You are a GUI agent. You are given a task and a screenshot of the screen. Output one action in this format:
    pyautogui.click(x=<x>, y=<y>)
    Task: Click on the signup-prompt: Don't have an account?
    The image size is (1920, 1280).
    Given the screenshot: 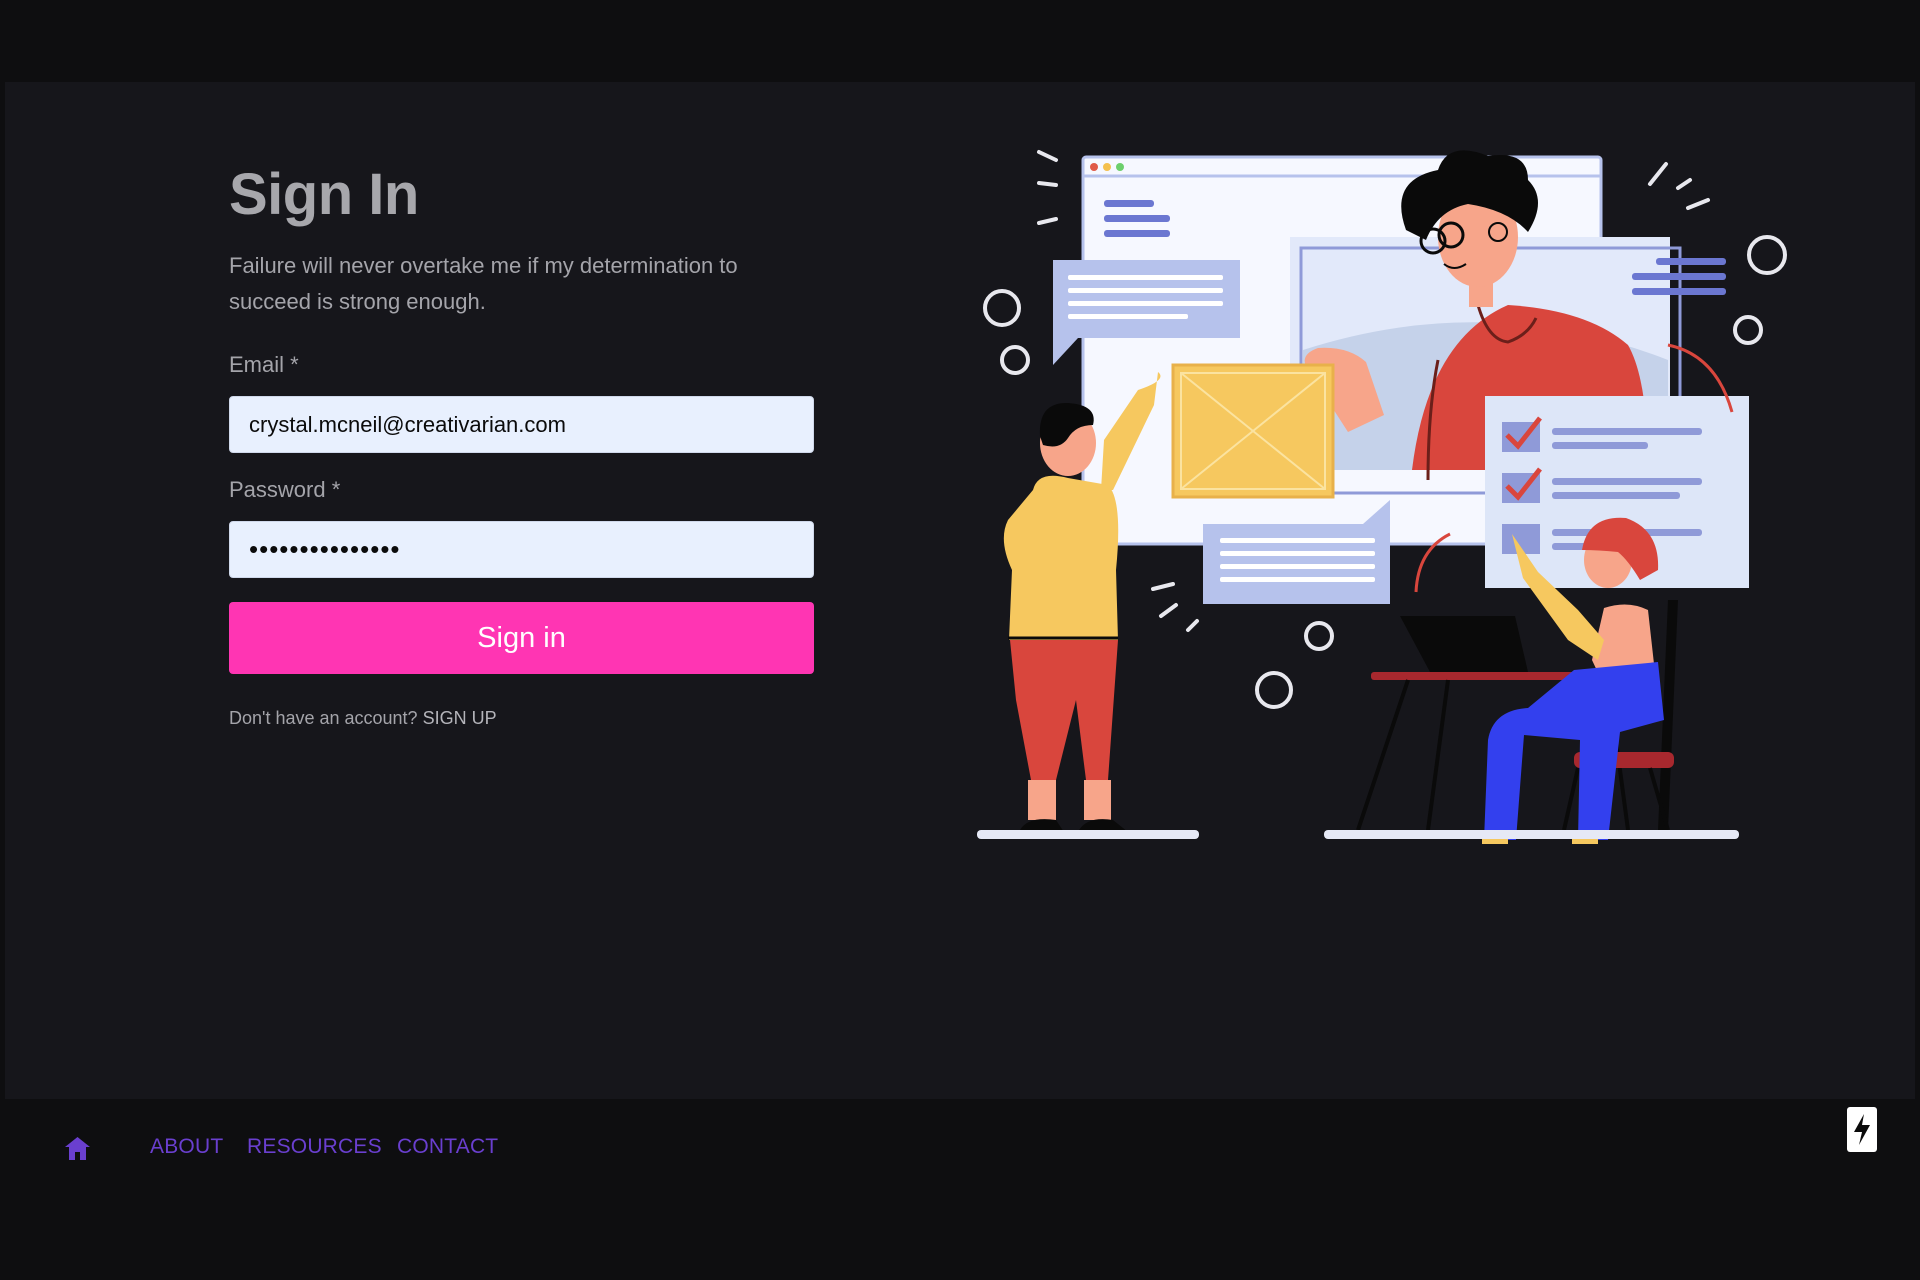 What is the action you would take?
    pyautogui.click(x=323, y=718)
    